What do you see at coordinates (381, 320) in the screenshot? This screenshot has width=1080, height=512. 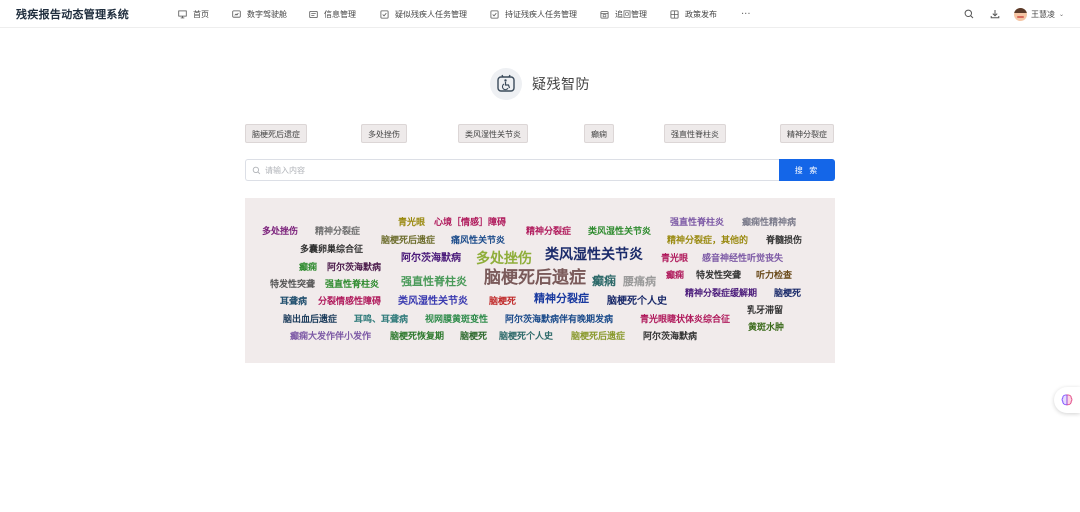 I see `cloud-word: 耳鸣、耳聋病` at bounding box center [381, 320].